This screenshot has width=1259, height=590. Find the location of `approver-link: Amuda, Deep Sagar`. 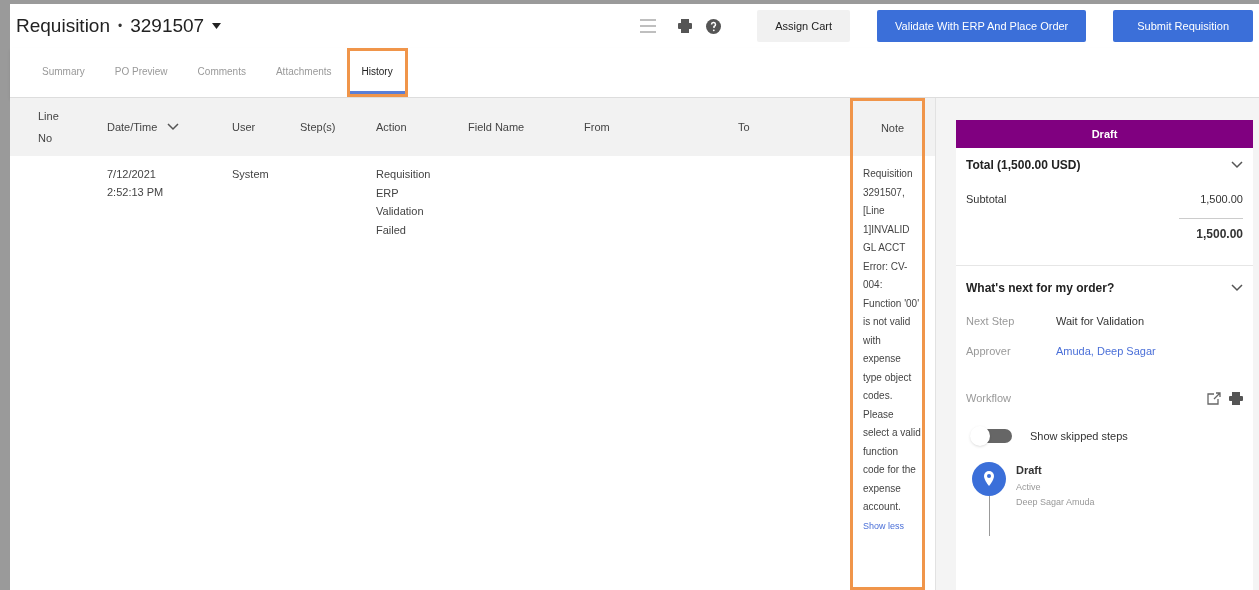

approver-link: Amuda, Deep Sagar is located at coordinates (1106, 351).